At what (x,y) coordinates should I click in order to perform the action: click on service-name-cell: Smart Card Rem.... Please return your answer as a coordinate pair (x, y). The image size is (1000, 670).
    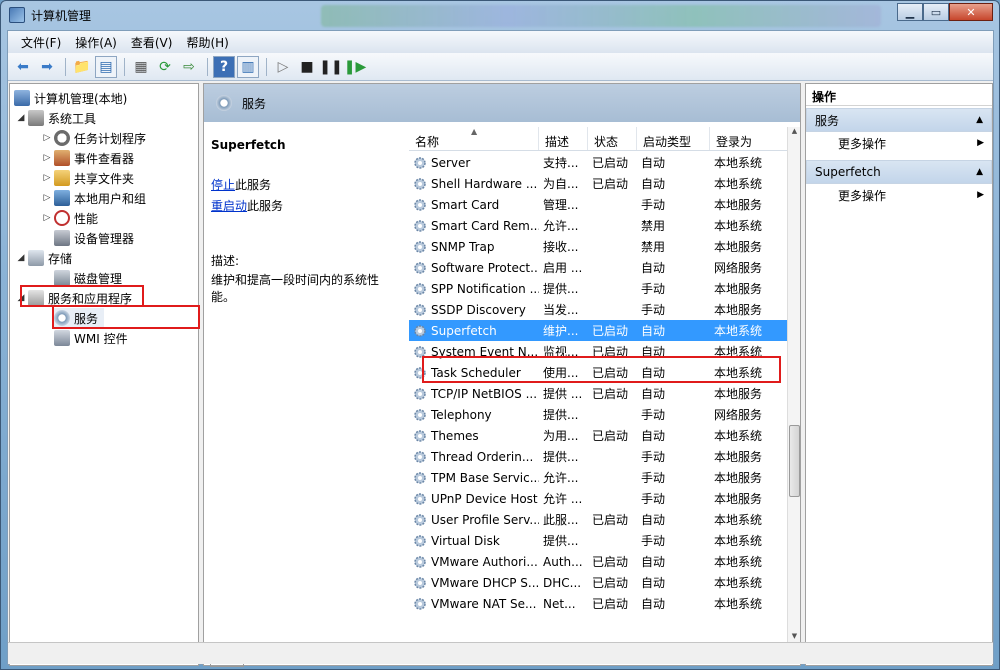
    Looking at the image, I should click on (474, 226).